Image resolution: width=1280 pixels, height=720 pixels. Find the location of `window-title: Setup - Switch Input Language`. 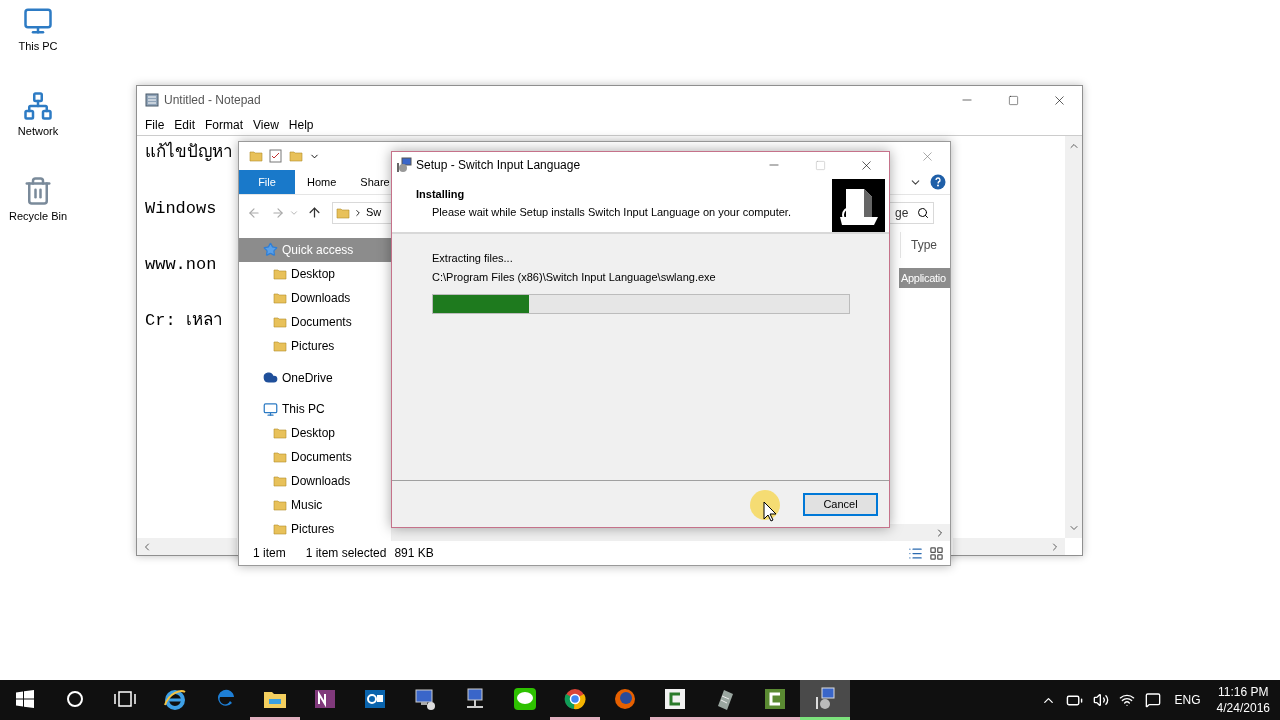

window-title: Setup - Switch Input Language is located at coordinates (498, 165).